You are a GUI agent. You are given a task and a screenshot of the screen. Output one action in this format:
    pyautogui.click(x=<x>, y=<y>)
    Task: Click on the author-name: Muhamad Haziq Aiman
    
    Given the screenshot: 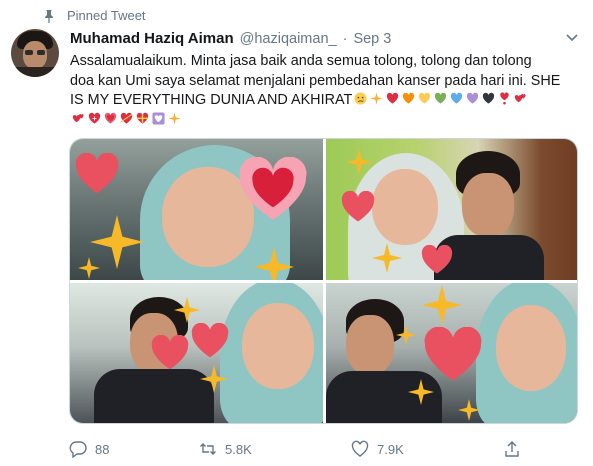 What is the action you would take?
    pyautogui.click(x=152, y=38)
    